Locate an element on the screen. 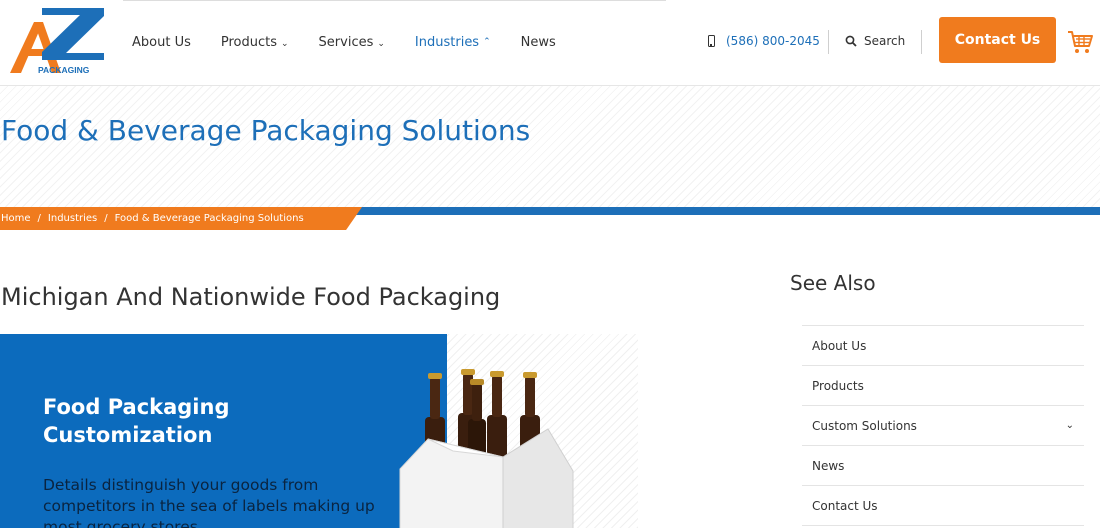 This screenshot has width=1100, height=528. nav-industries: Industries ⌃ is located at coordinates (453, 42).